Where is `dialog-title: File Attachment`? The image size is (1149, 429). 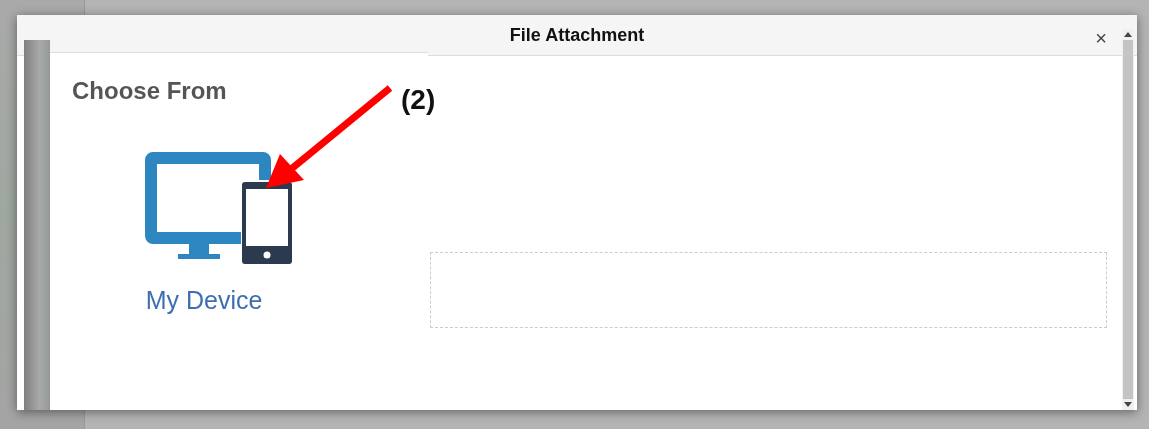
dialog-title: File Attachment is located at coordinates (577, 35).